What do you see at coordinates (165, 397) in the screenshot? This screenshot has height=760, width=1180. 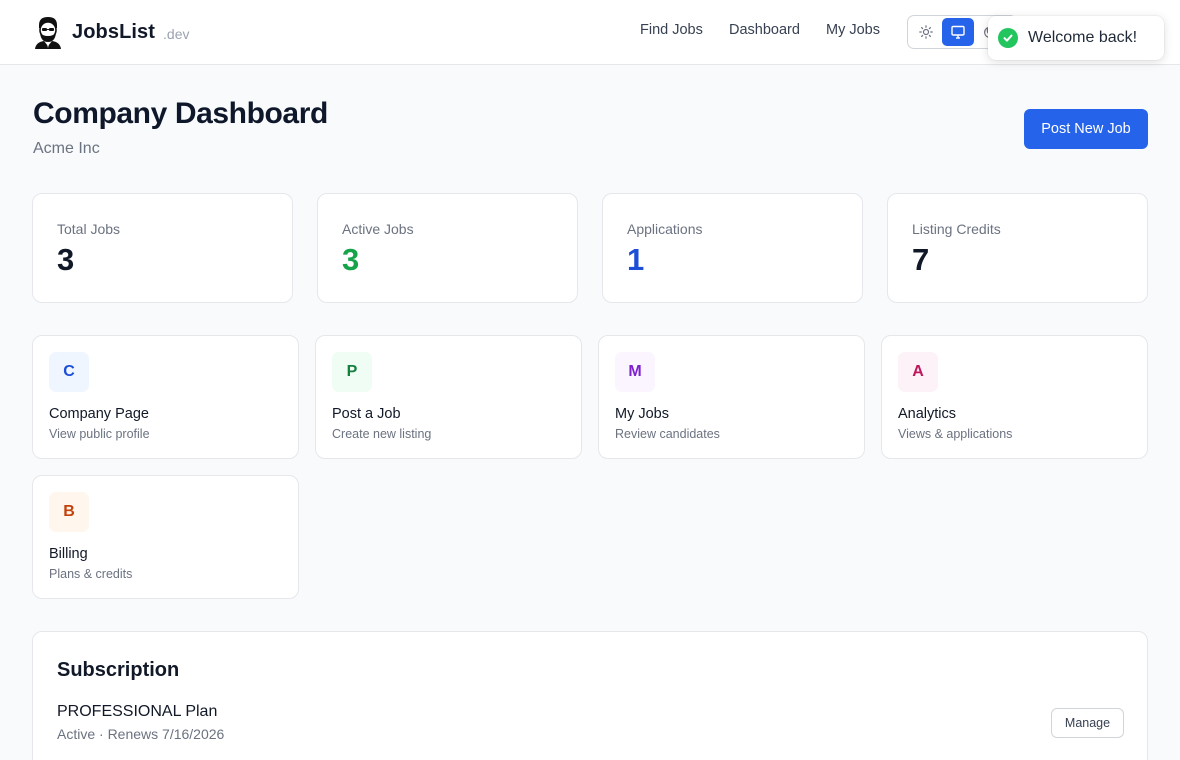 I see `action-card-company-page: C Company Page View public profile` at bounding box center [165, 397].